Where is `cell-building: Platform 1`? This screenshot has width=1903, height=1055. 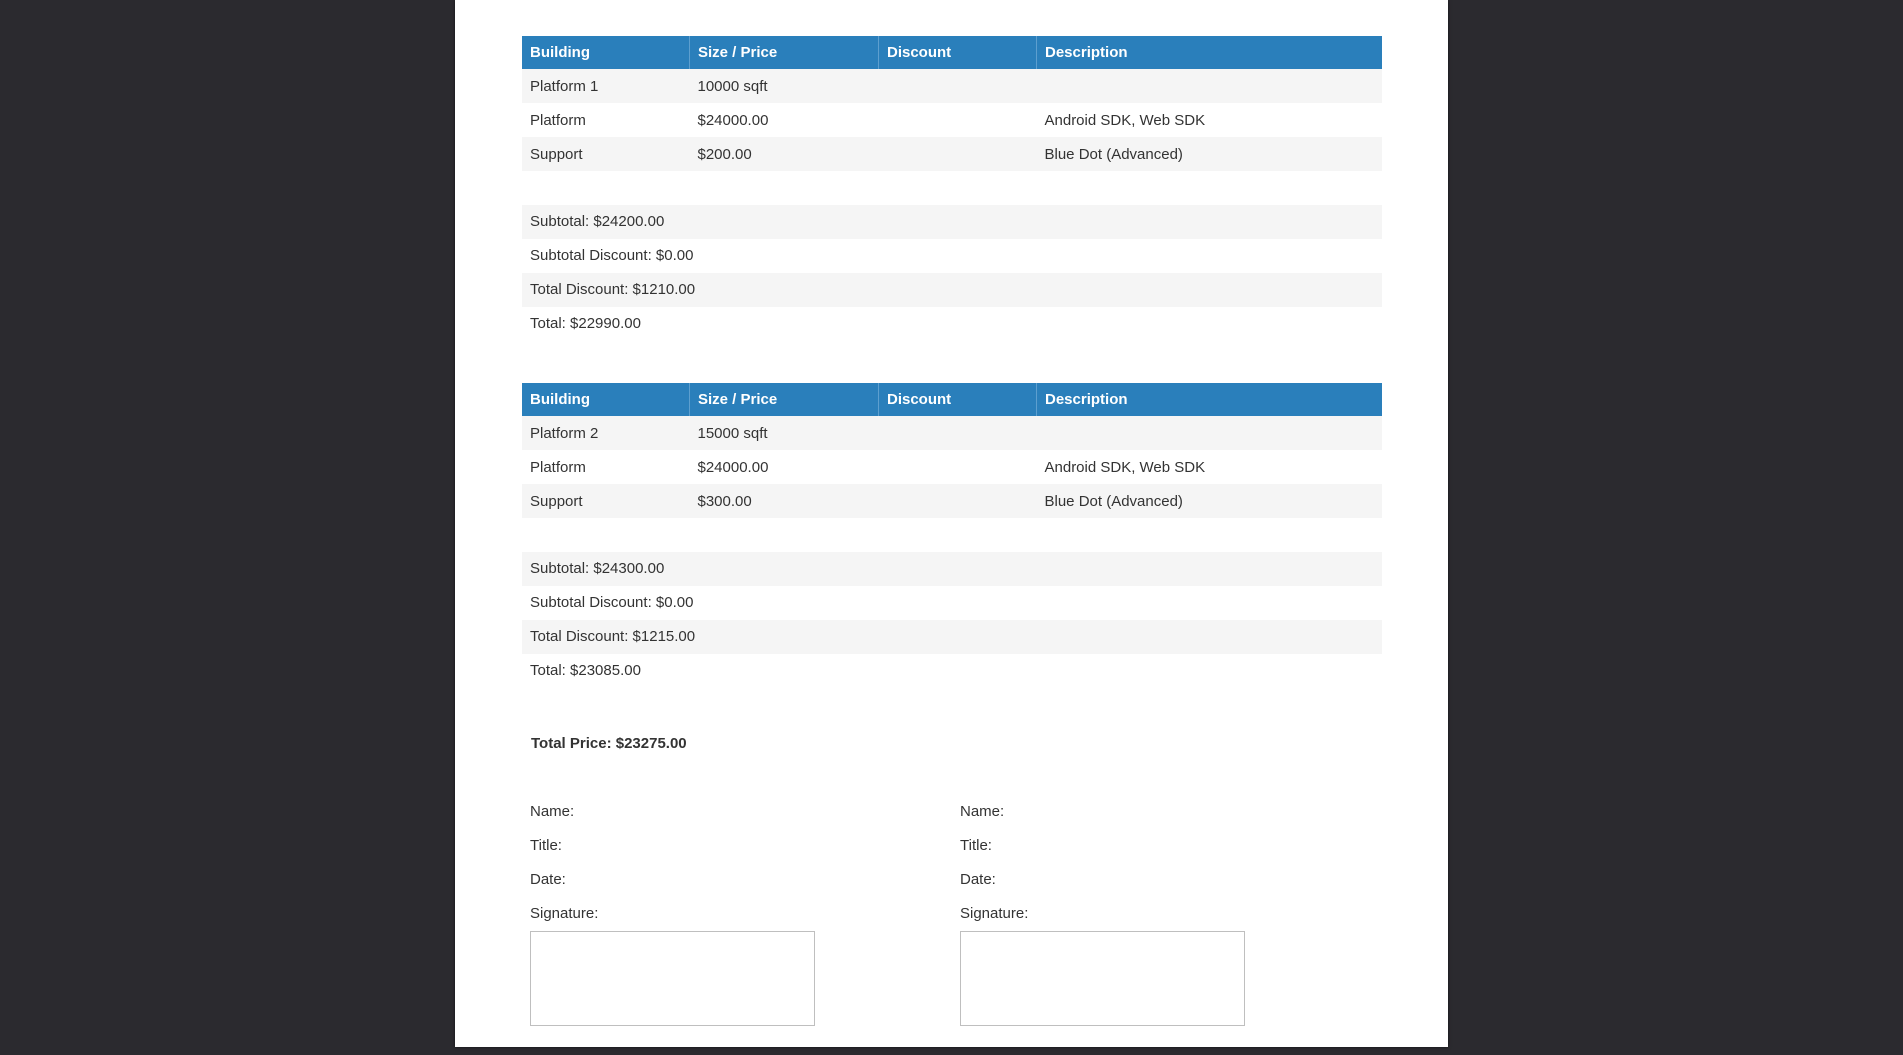 cell-building: Platform 1 is located at coordinates (606, 86).